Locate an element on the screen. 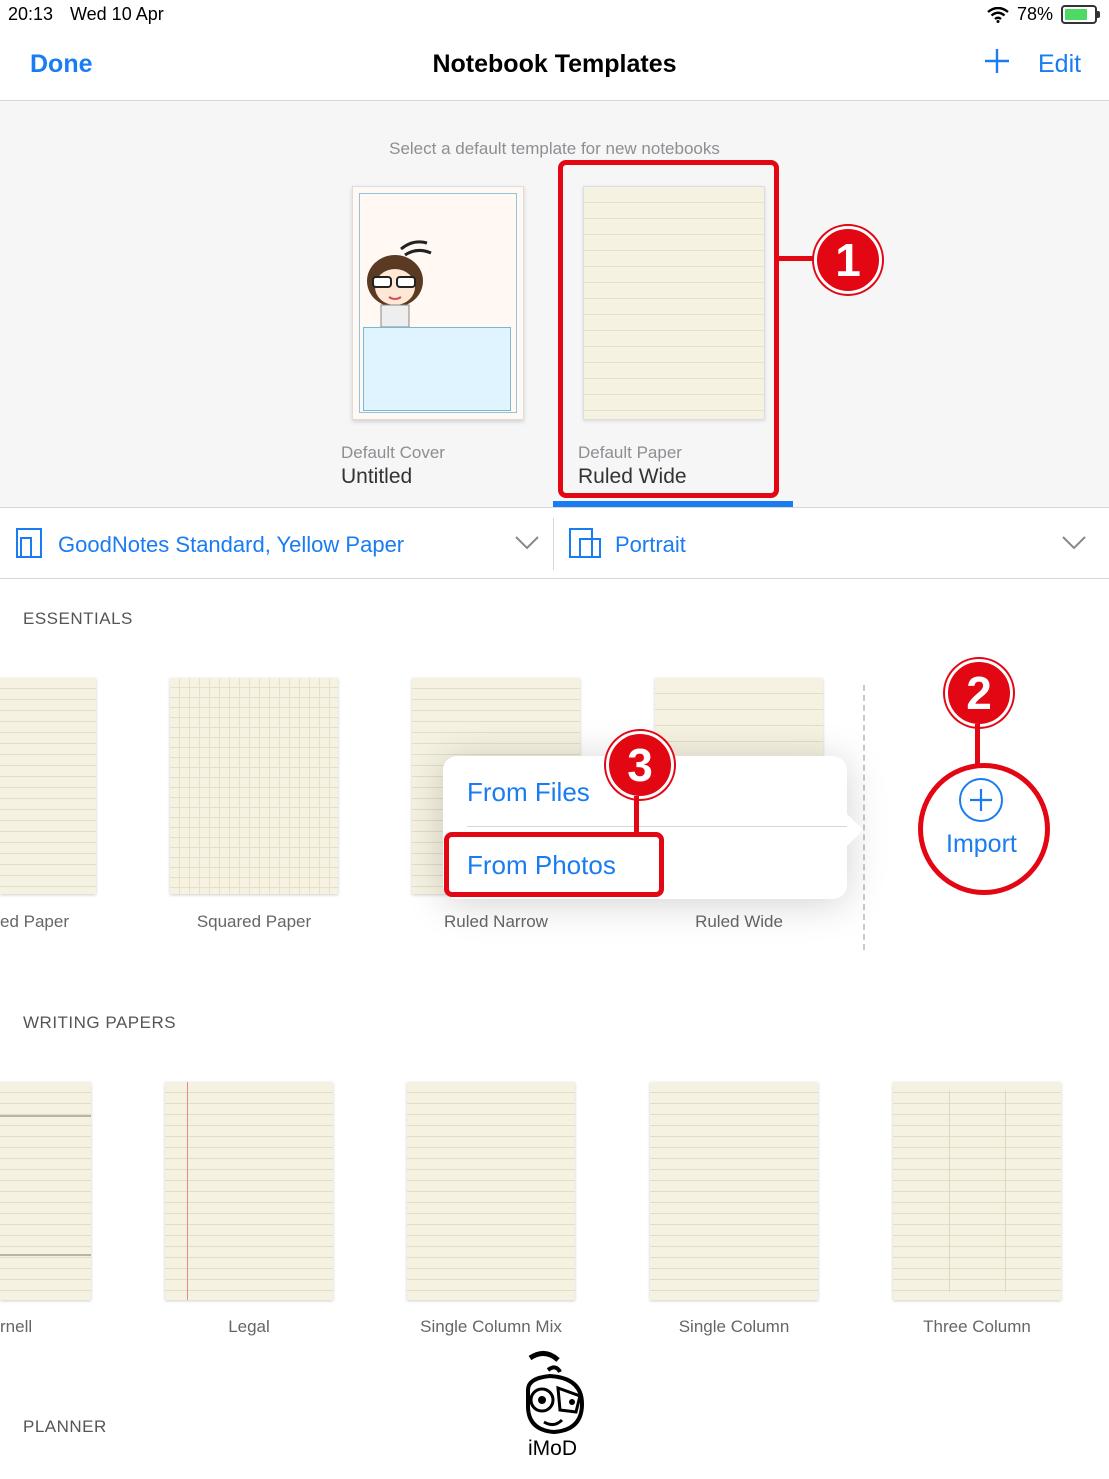 This screenshot has height=1479, width=1109. character-illustration is located at coordinates (399, 284).